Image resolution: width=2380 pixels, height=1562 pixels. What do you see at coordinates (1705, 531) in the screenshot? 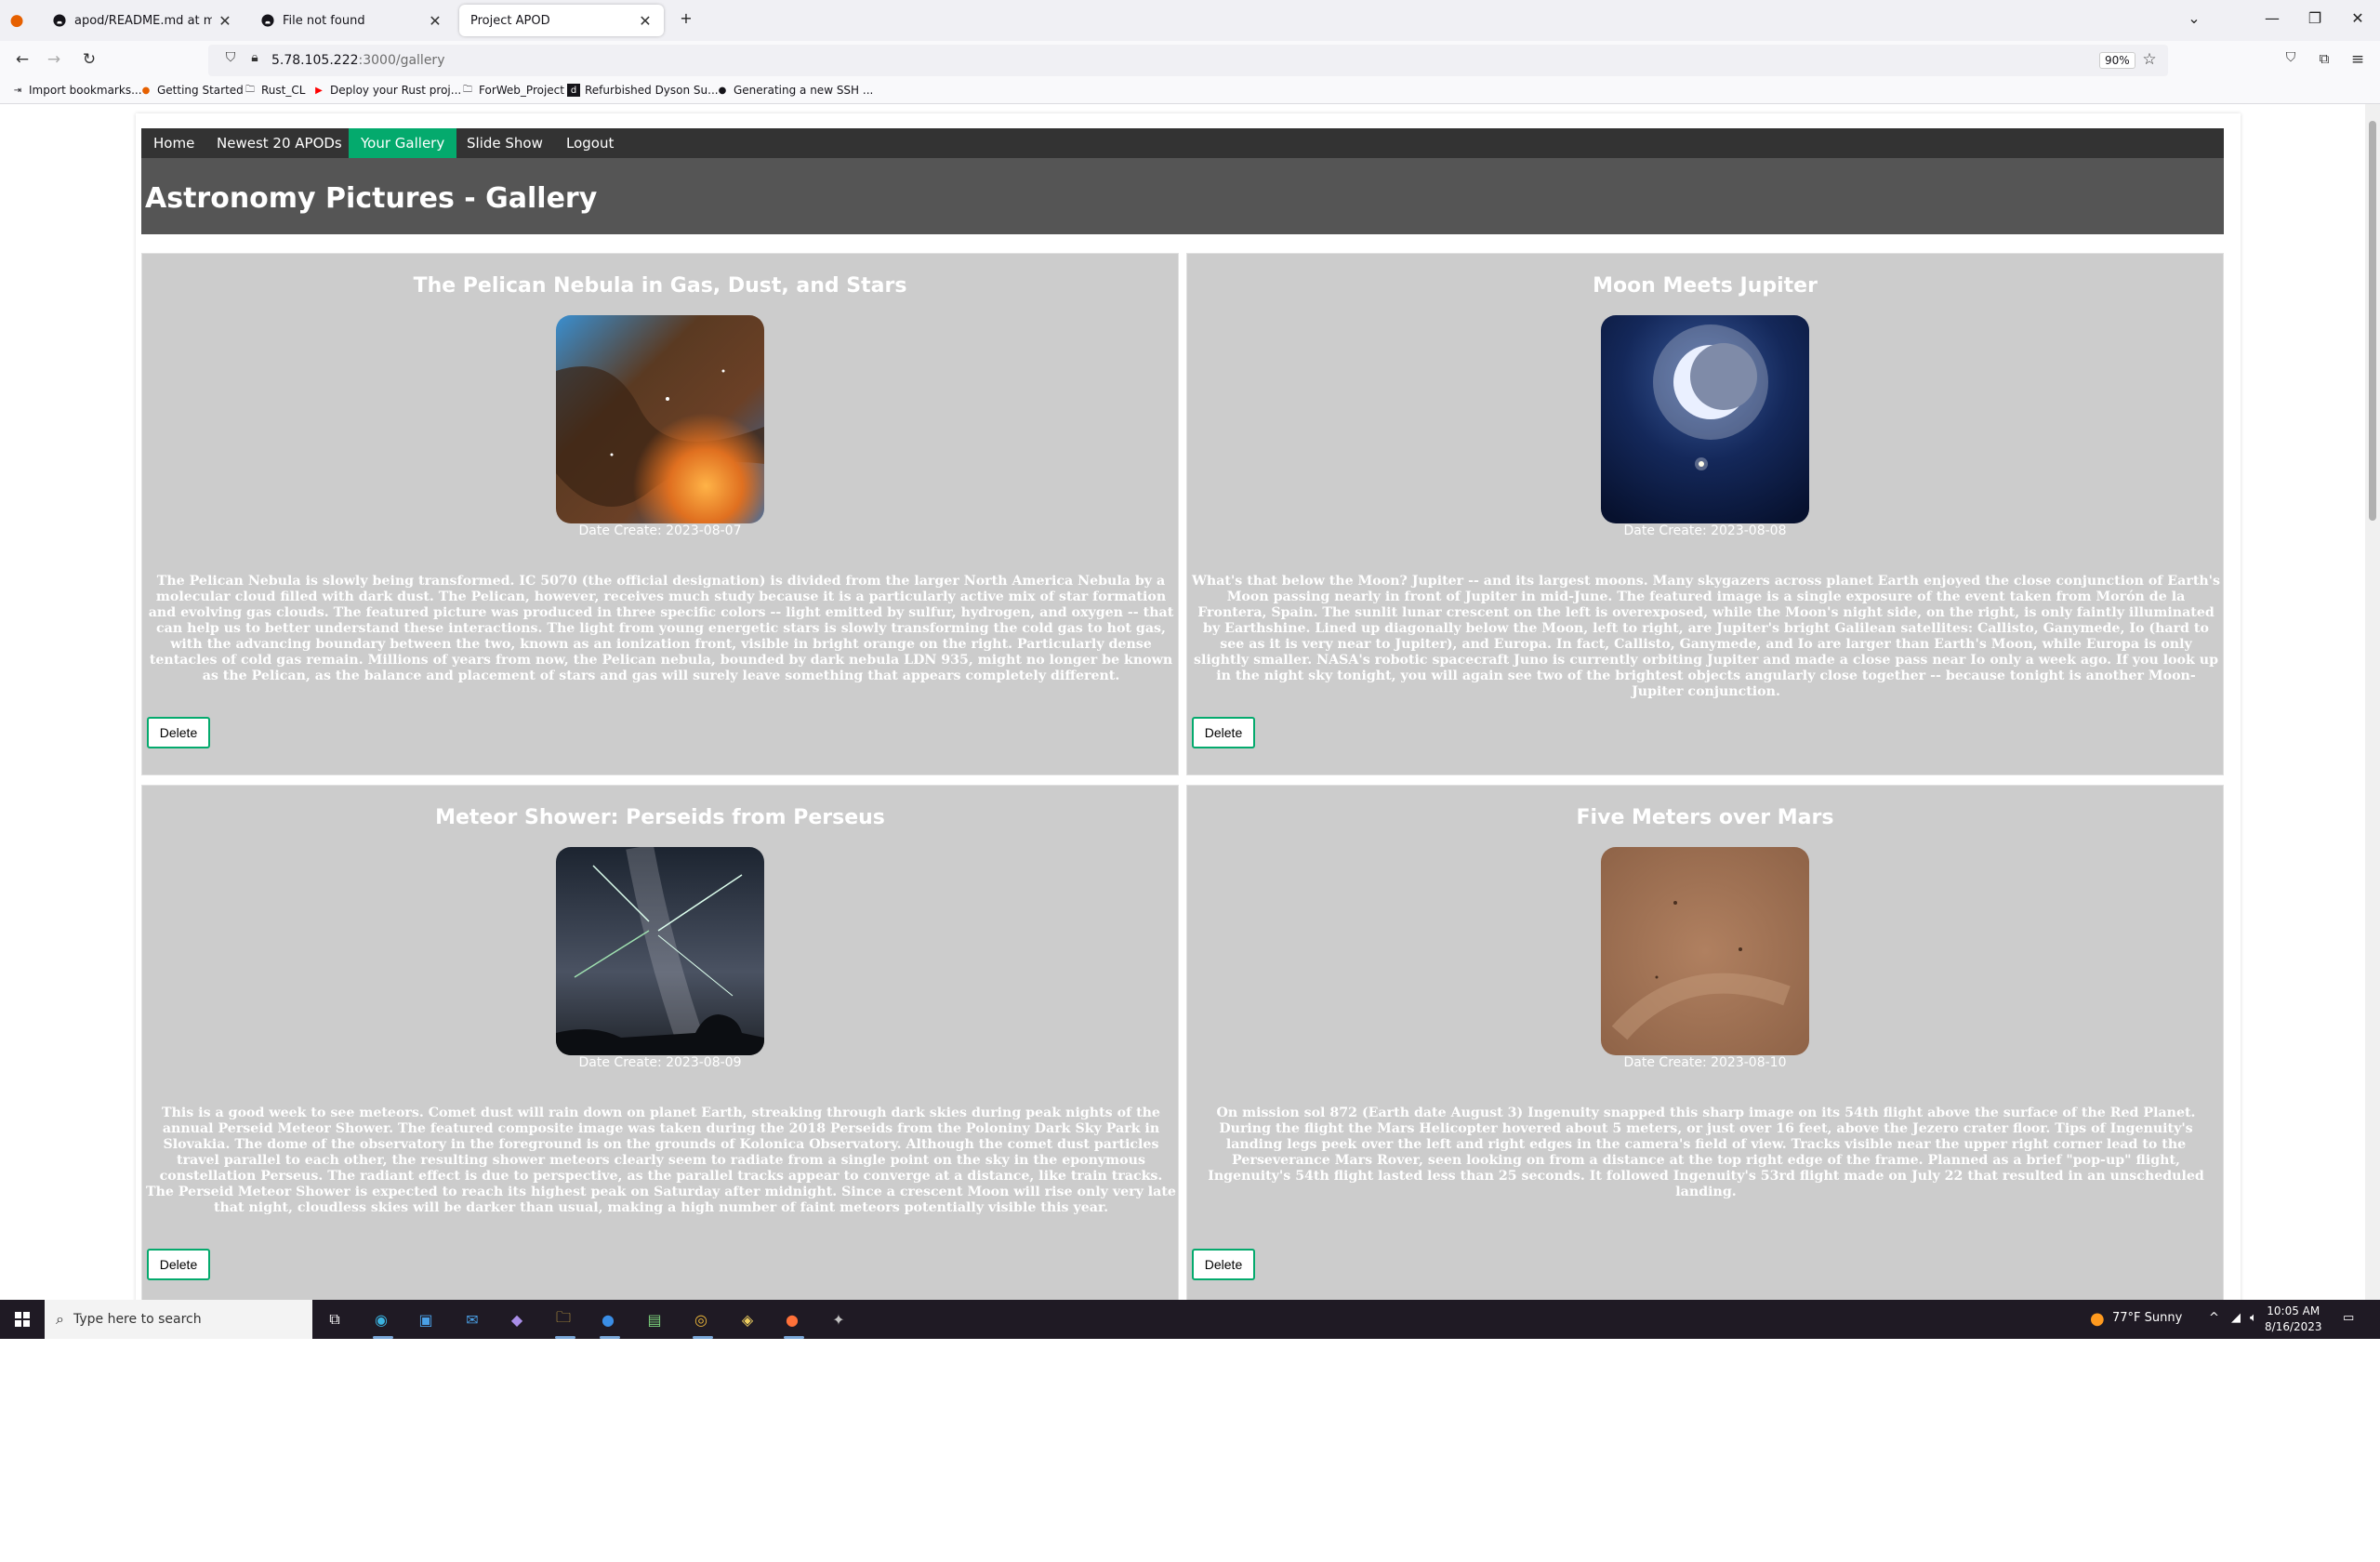
I see `card-date: Date Create: 2023-08-08` at bounding box center [1705, 531].